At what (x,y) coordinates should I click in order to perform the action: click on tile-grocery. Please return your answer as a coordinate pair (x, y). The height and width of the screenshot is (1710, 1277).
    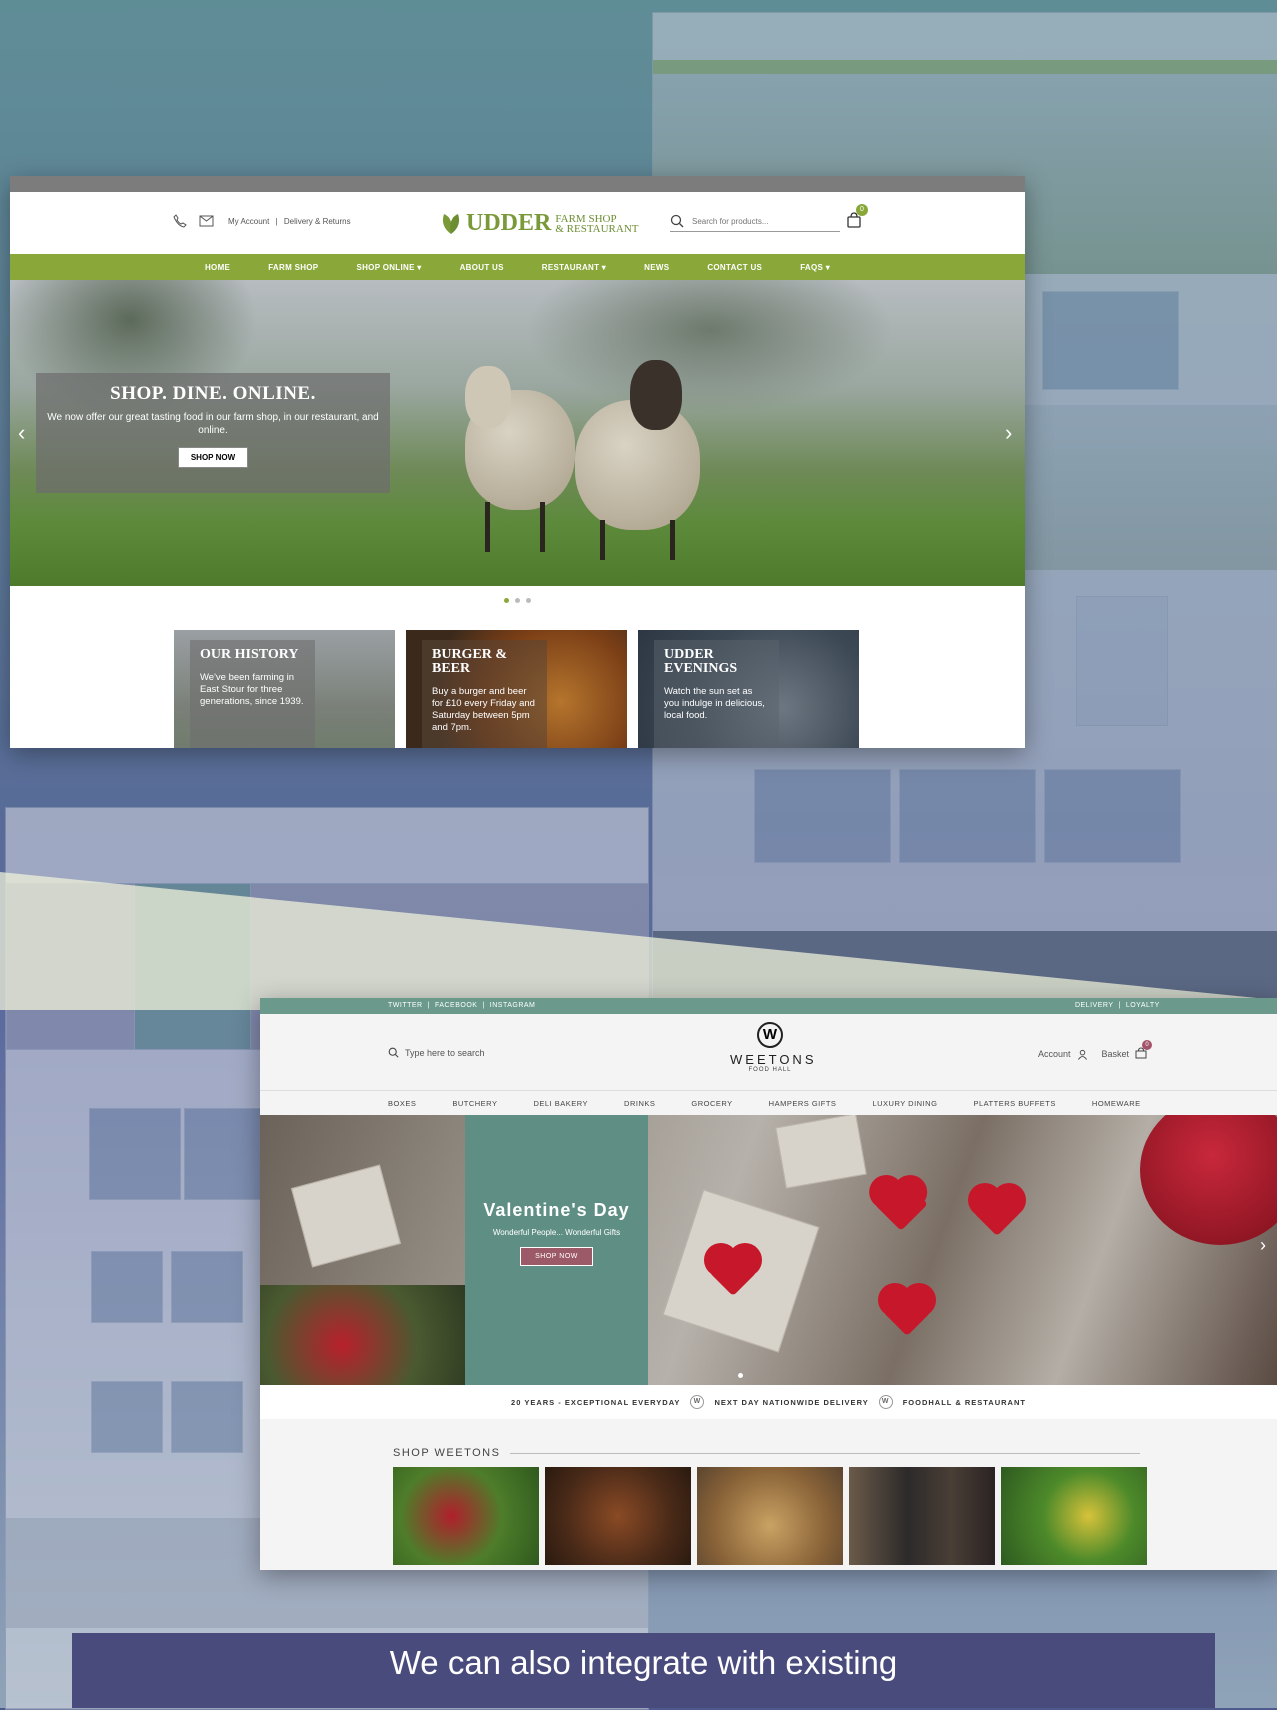
    Looking at the image, I should click on (1074, 1516).